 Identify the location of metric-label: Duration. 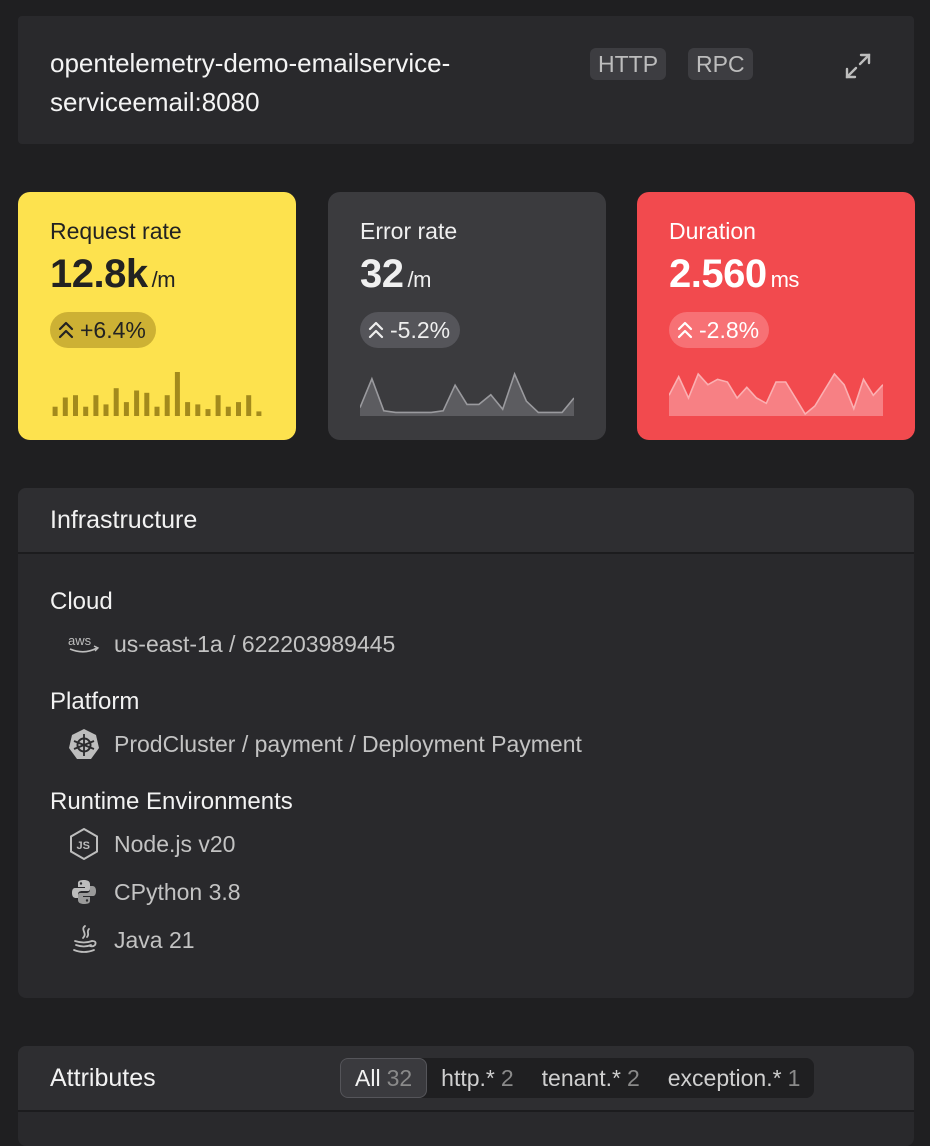
(712, 231).